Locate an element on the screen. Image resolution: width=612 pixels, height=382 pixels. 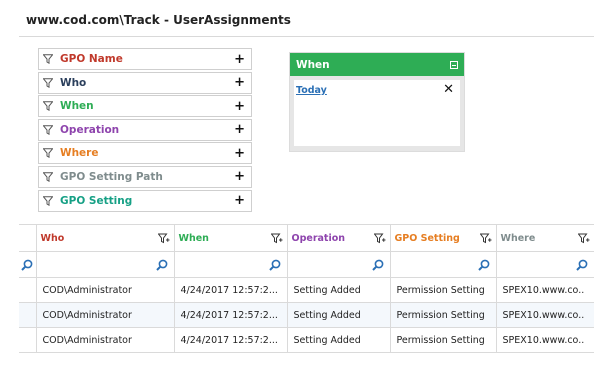
search-row-icon-cell is located at coordinates (28, 264).